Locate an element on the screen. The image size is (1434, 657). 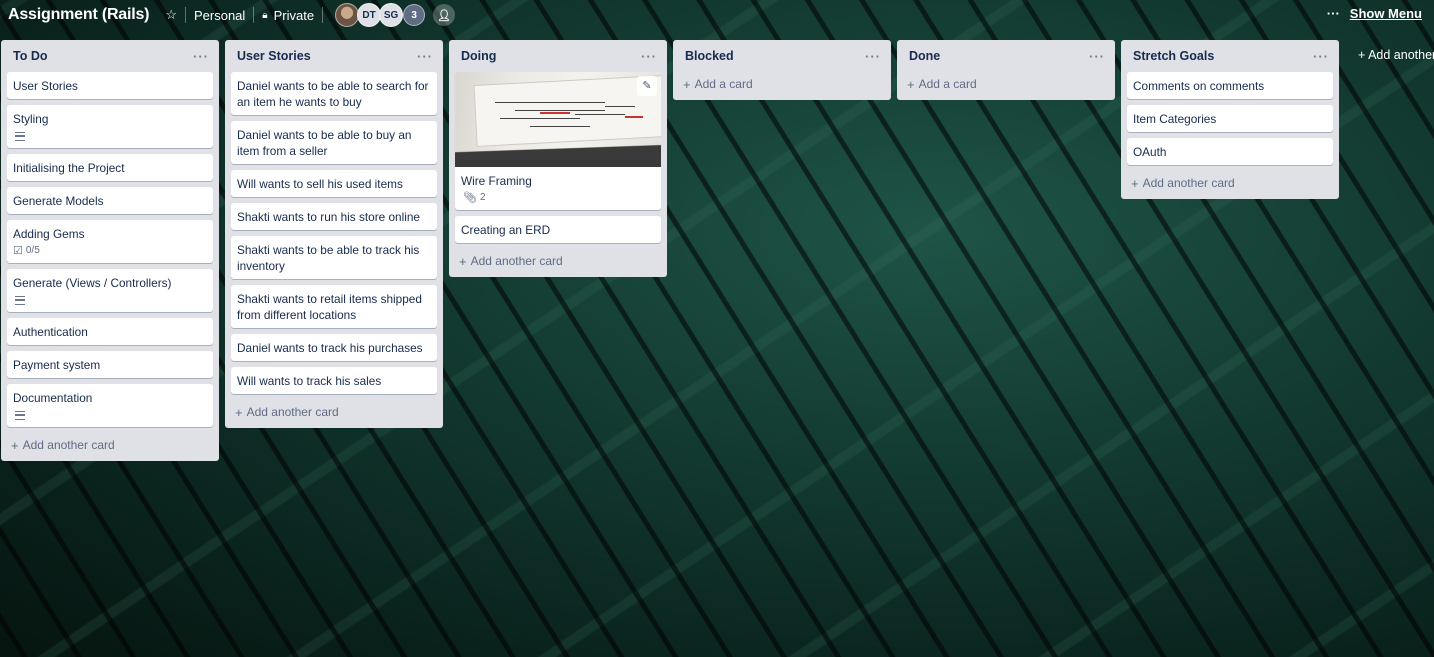
attachment-count: 2 is located at coordinates (482, 197).